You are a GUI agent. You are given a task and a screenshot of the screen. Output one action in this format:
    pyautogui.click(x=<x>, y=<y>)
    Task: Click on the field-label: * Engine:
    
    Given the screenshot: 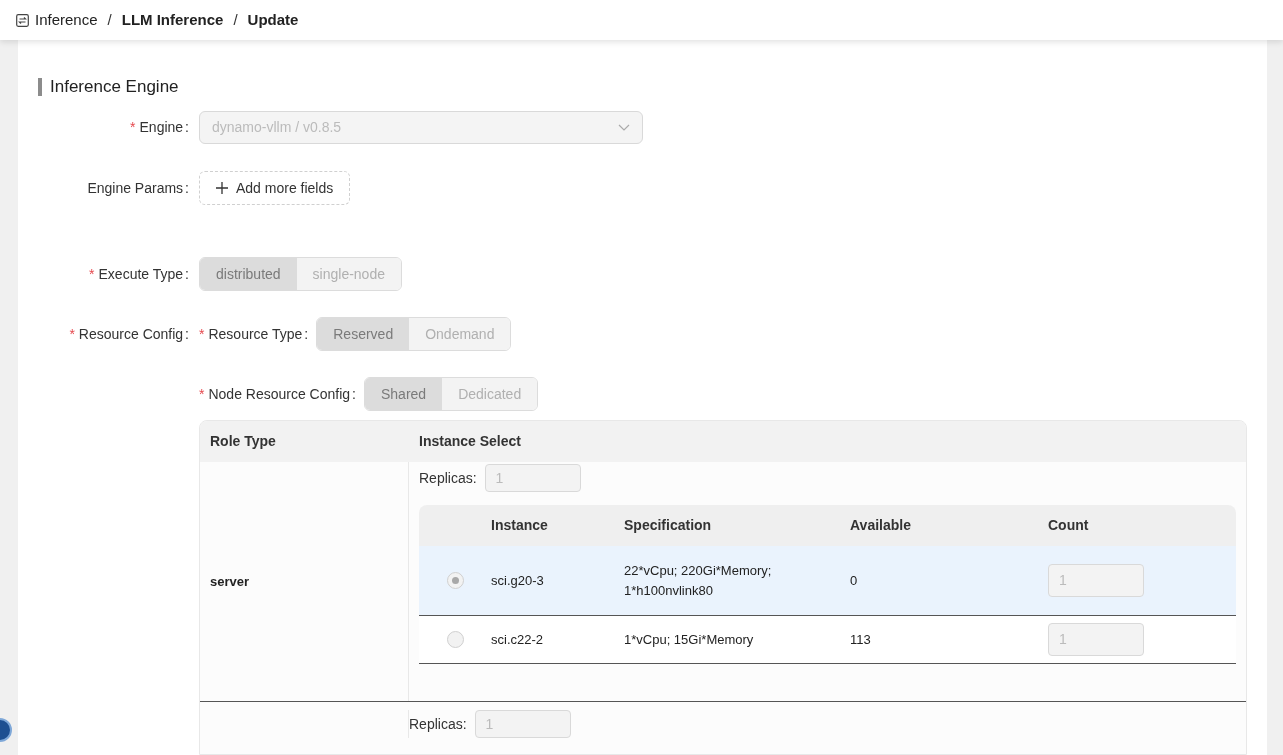 What is the action you would take?
    pyautogui.click(x=159, y=127)
    